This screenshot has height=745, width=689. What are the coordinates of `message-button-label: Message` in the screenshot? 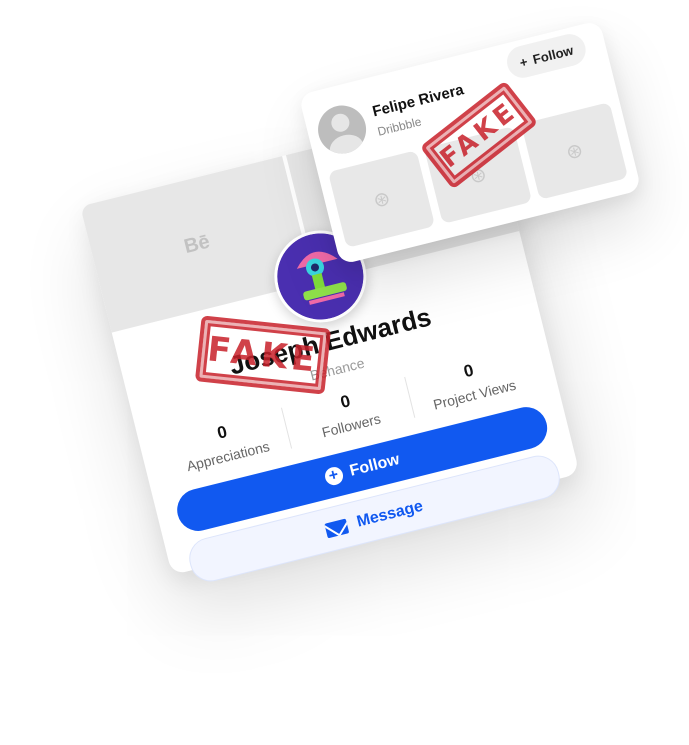 It's located at (390, 514).